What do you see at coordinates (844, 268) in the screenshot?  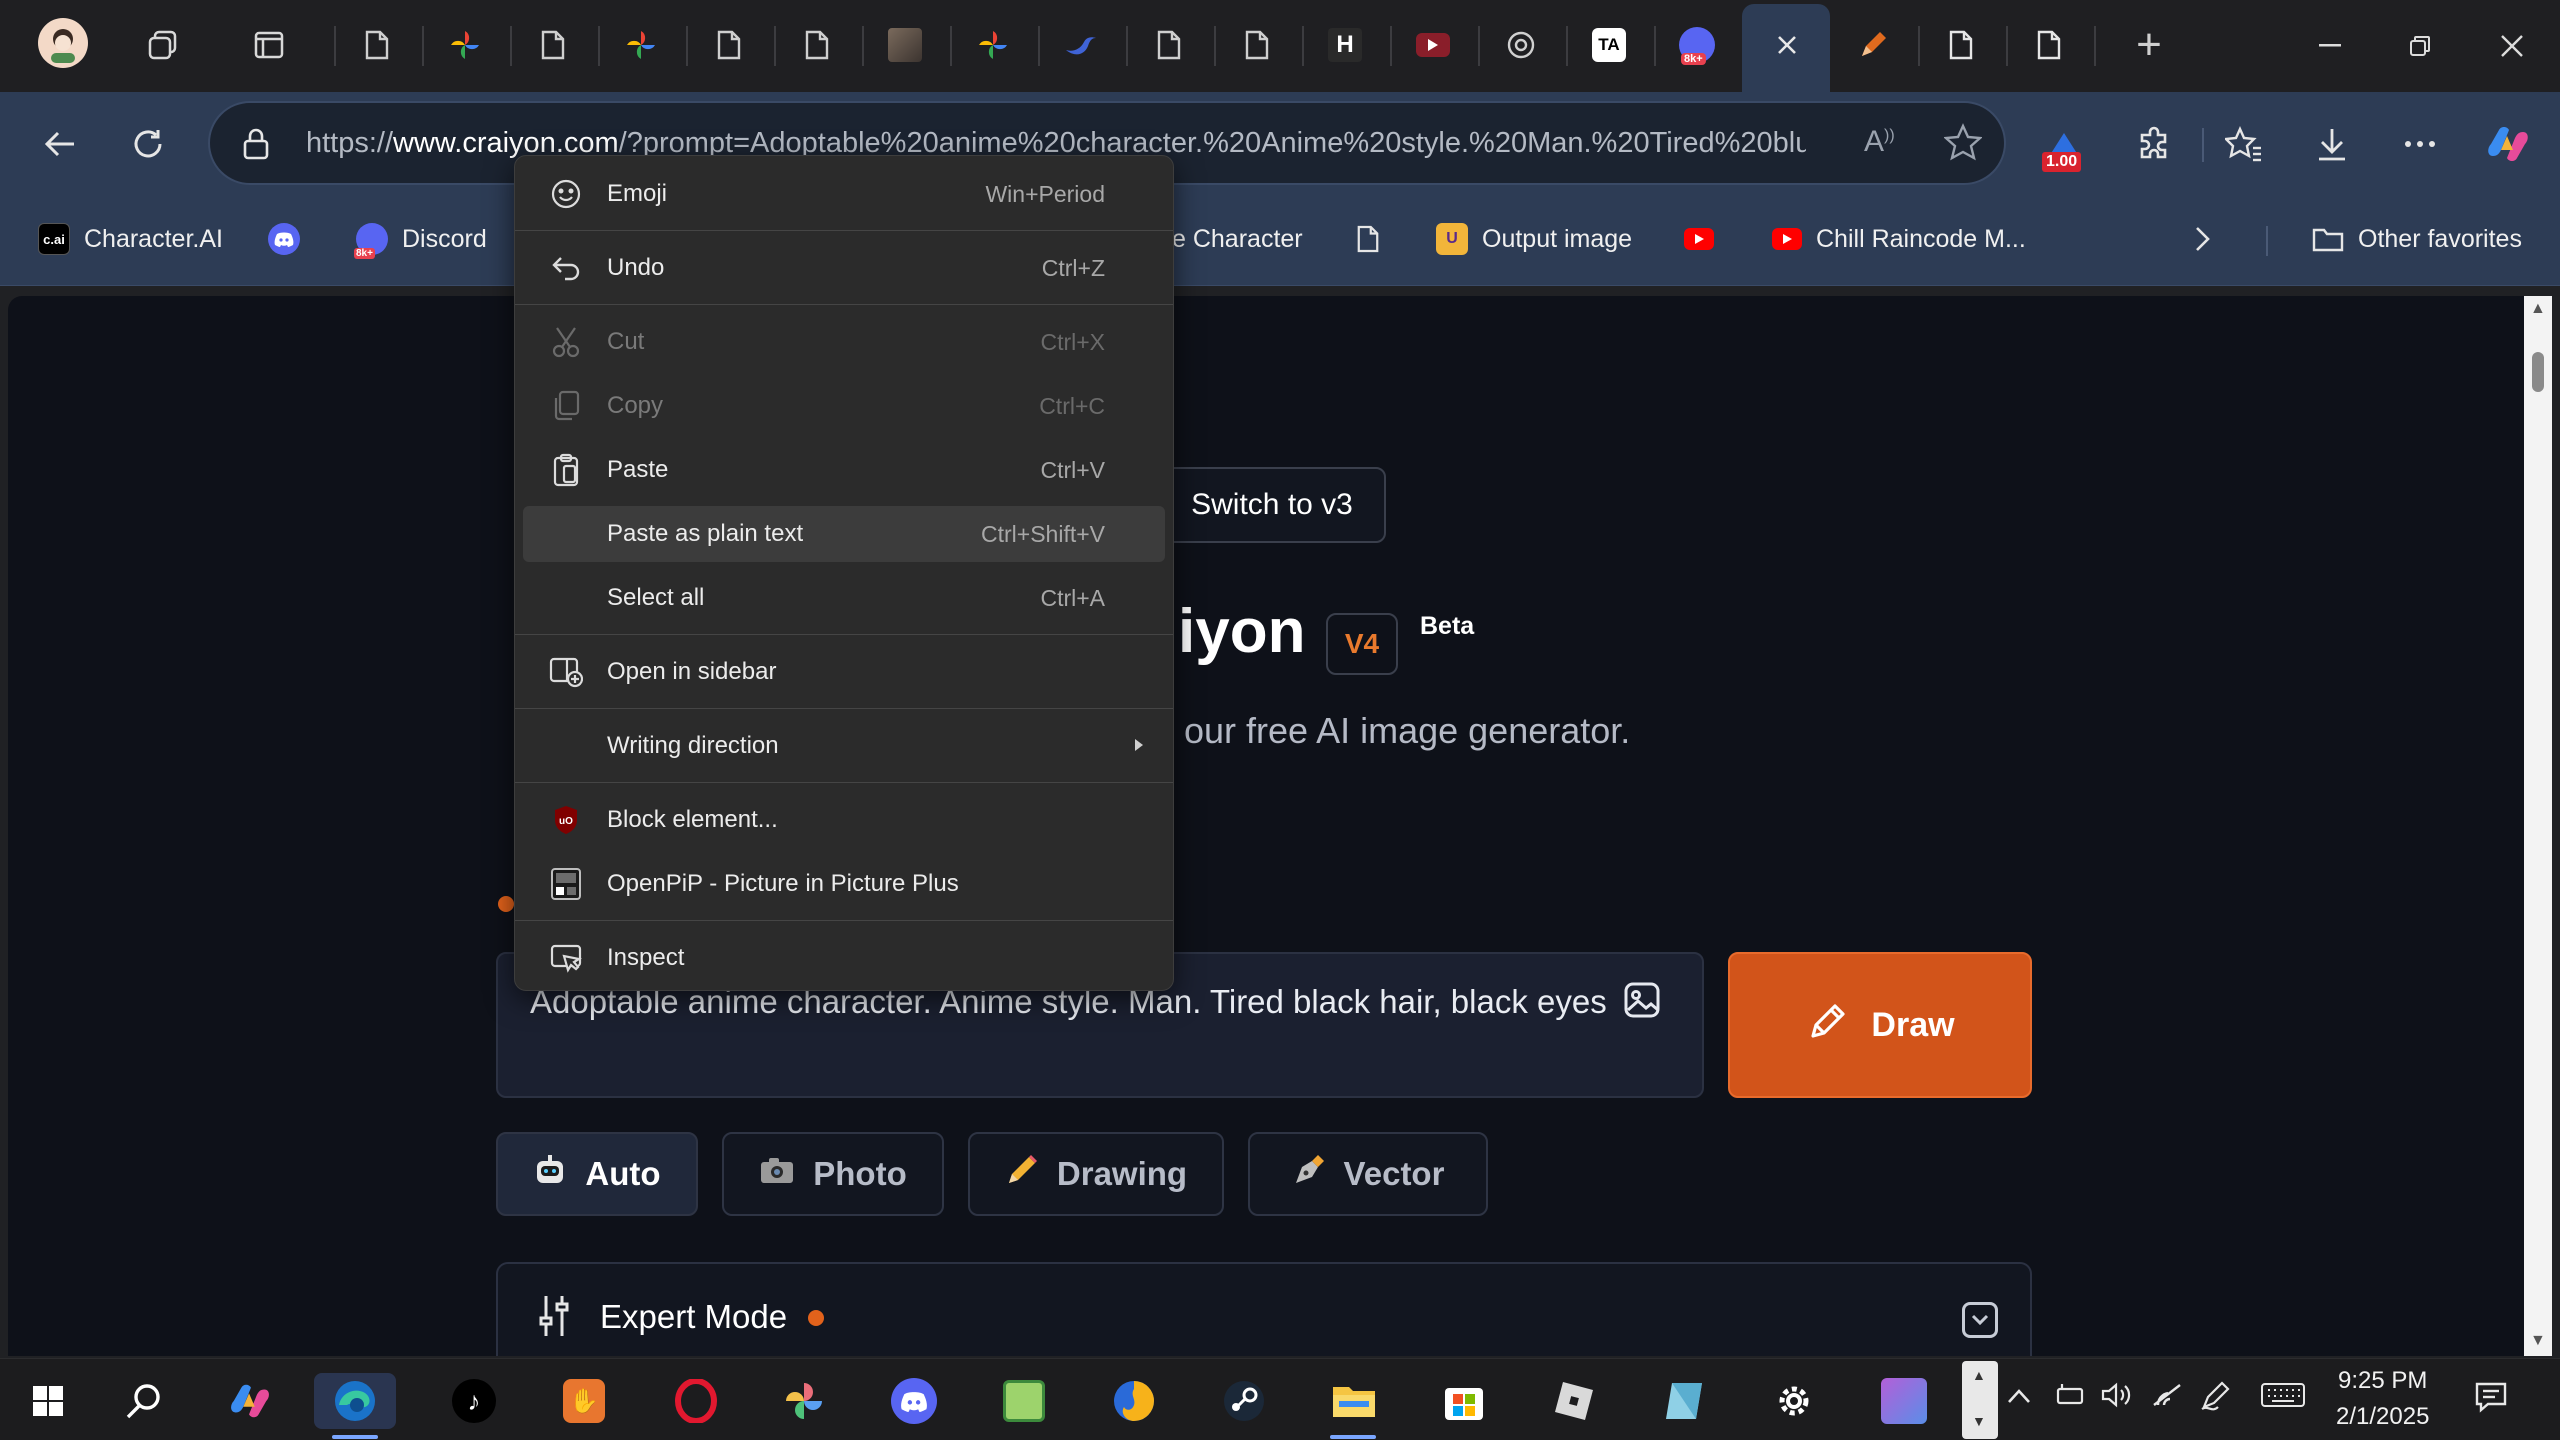 I see `menu-item-undo: Undo Ctrl+Z` at bounding box center [844, 268].